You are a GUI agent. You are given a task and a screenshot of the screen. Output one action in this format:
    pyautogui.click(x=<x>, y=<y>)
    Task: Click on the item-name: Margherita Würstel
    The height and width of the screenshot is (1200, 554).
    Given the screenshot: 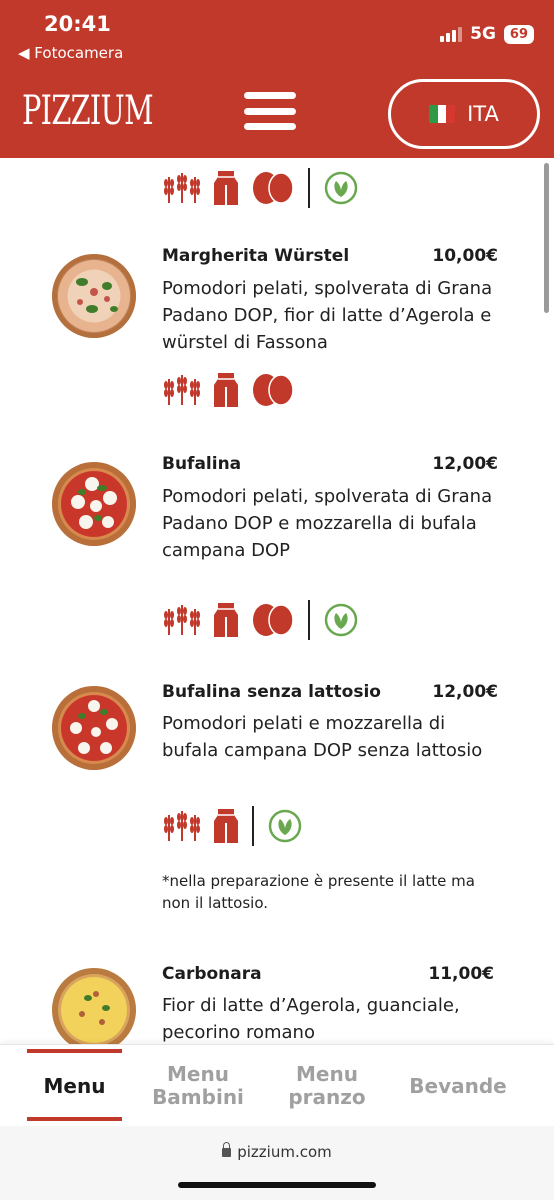 What is the action you would take?
    pyautogui.click(x=256, y=256)
    